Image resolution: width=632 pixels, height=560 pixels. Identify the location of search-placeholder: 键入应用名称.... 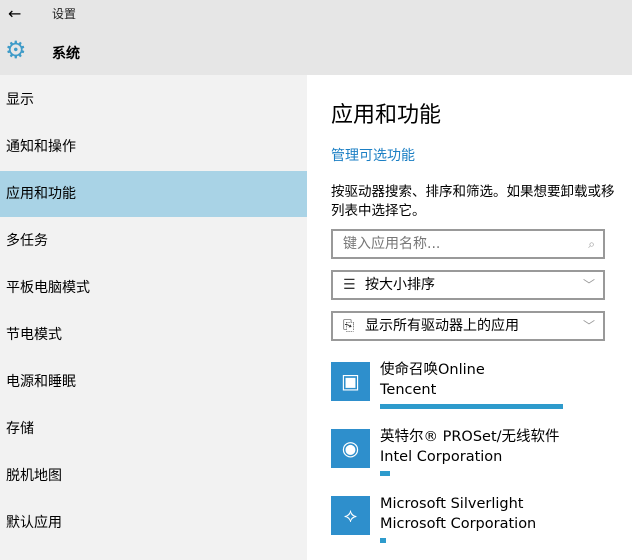
(392, 244).